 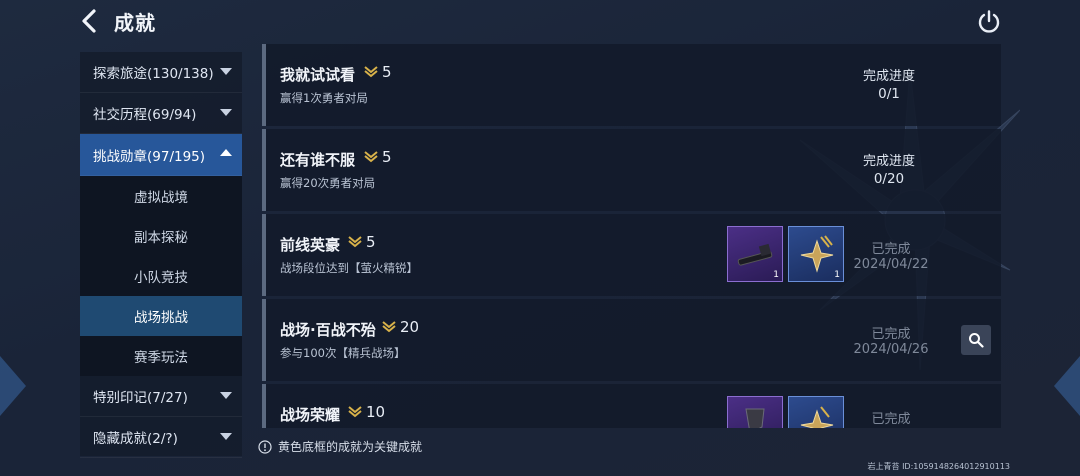 I want to click on header: 成就, so click(x=540, y=22).